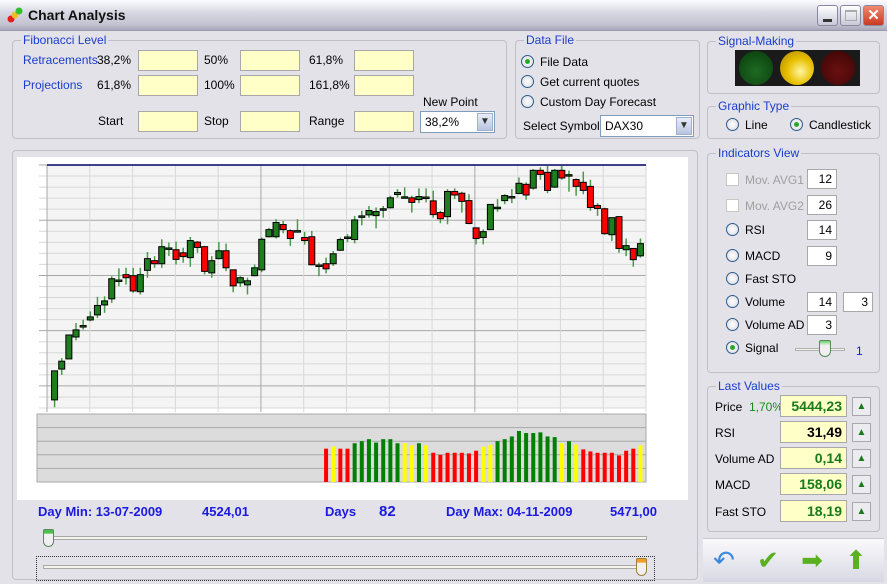 The width and height of the screenshot is (887, 584). What do you see at coordinates (766, 407) in the screenshot?
I see `price-change: 1,70%` at bounding box center [766, 407].